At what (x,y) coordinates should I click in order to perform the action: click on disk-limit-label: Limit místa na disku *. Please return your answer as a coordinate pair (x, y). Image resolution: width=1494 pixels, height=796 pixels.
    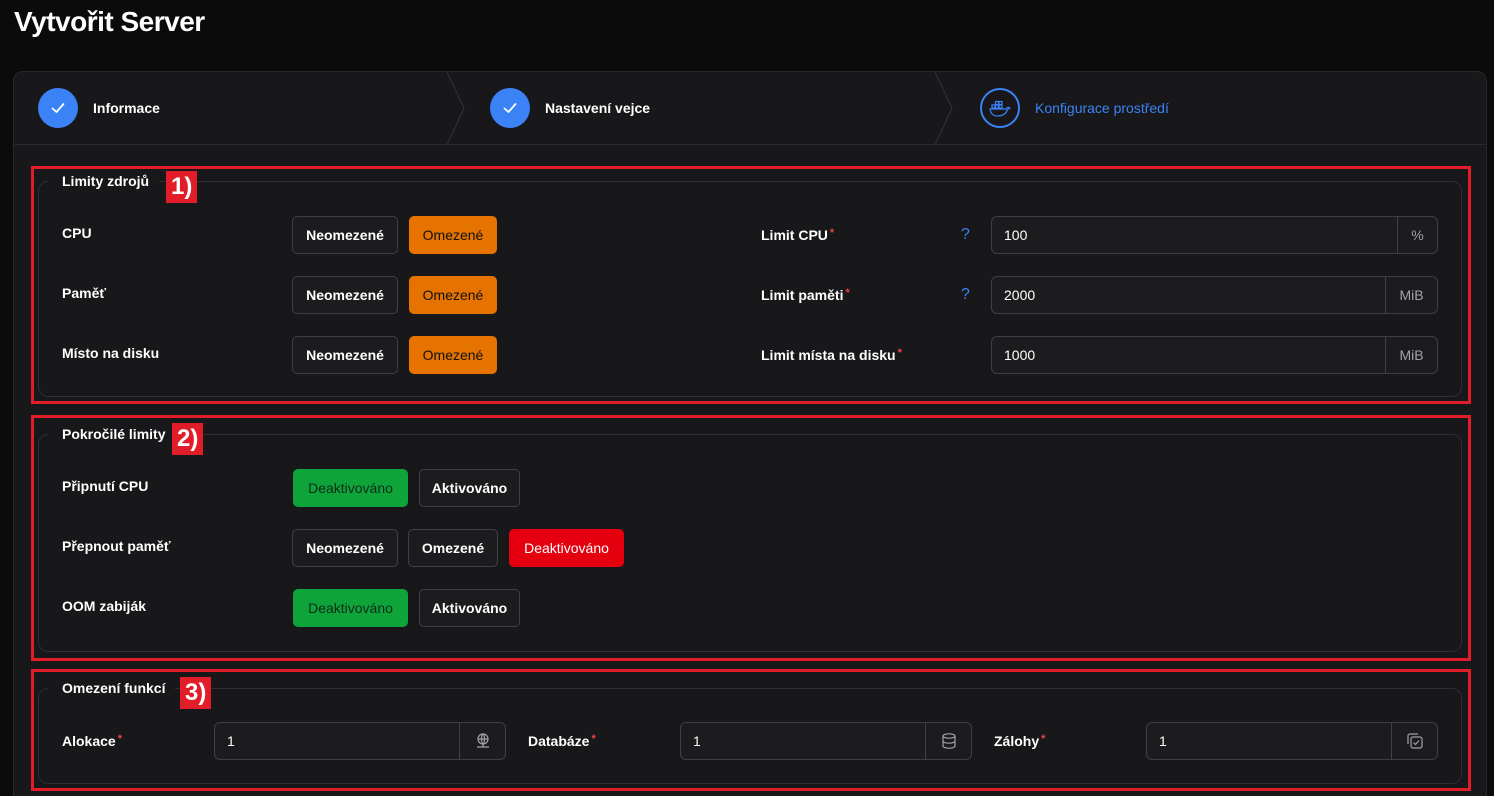
    Looking at the image, I should click on (831, 355).